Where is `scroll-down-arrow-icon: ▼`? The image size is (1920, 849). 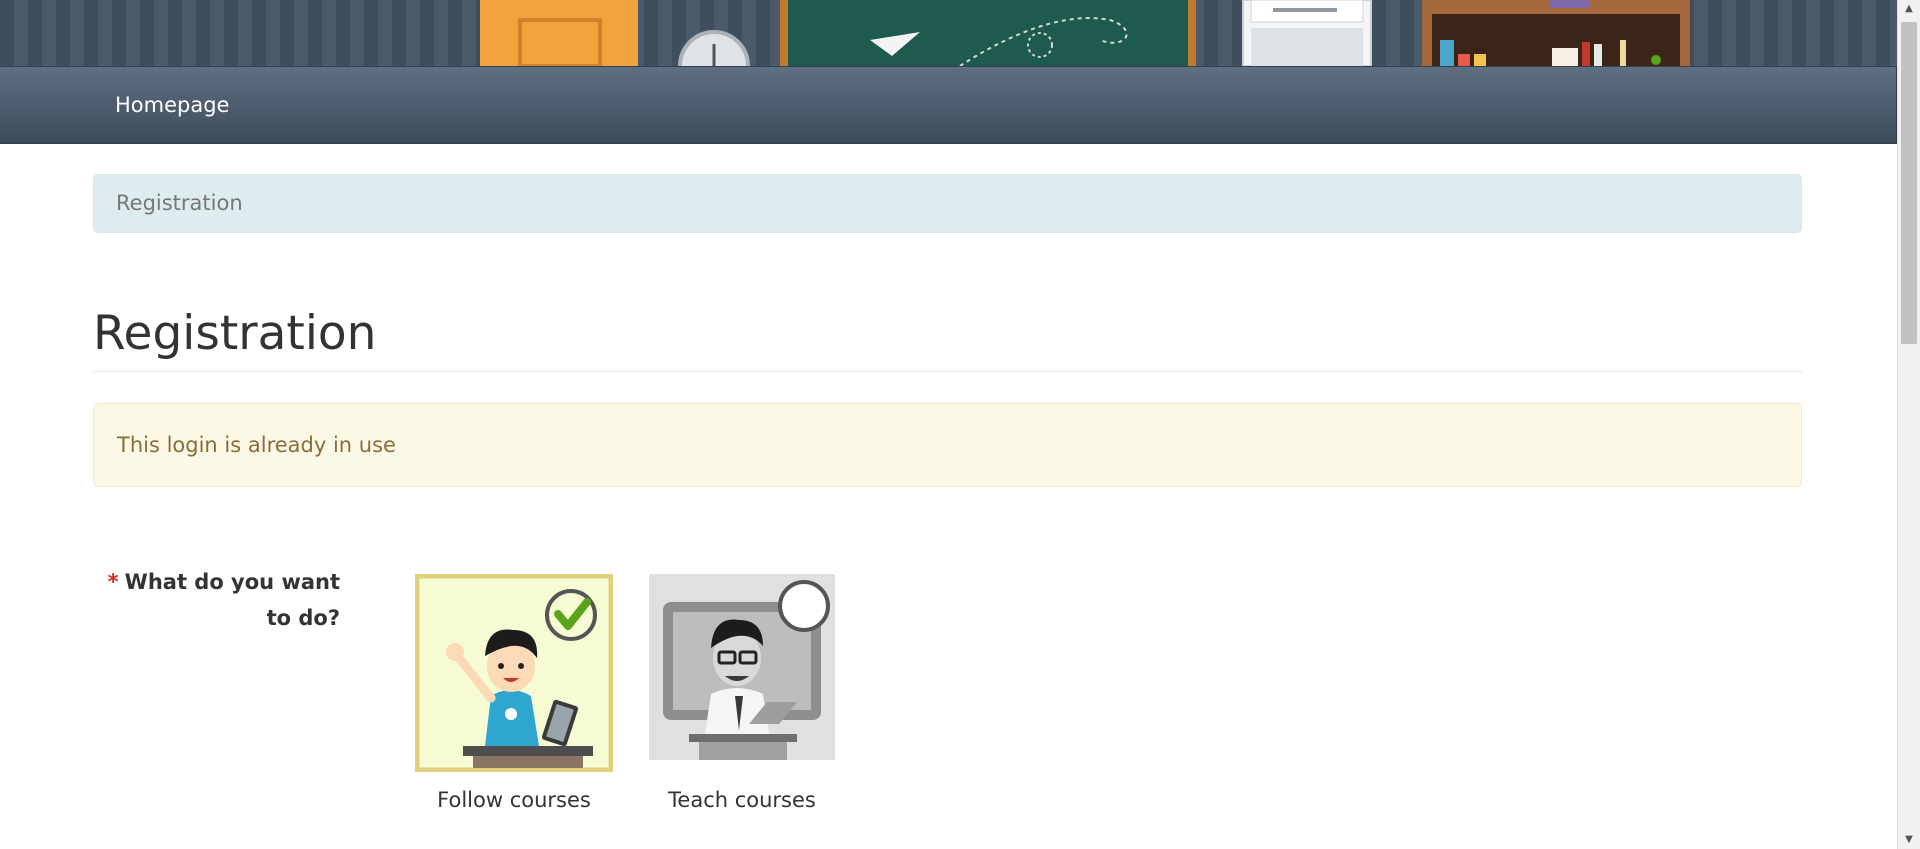
scroll-down-arrow-icon: ▼ is located at coordinates (1909, 840).